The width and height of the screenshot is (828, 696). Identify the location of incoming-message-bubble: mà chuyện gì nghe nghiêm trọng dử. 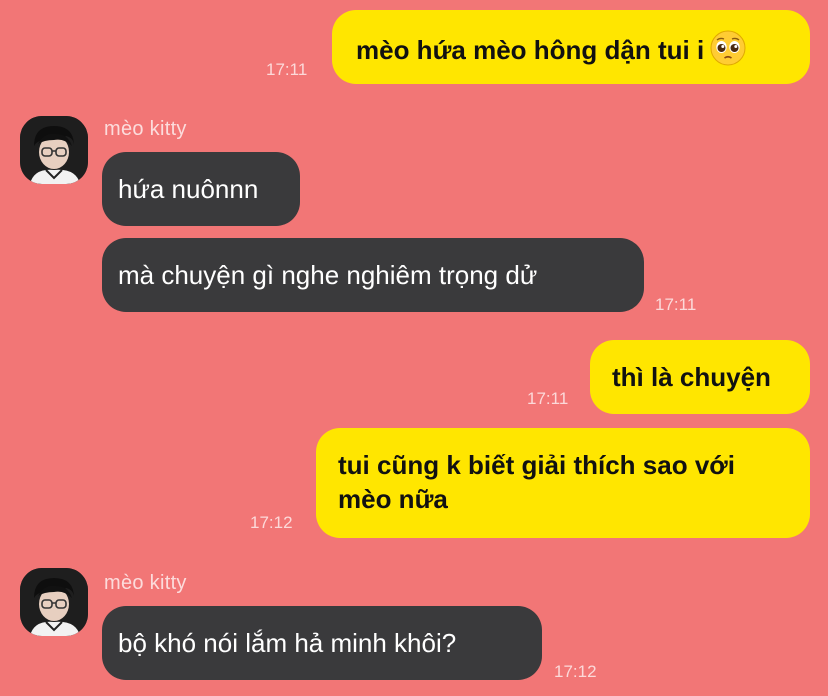
(373, 275).